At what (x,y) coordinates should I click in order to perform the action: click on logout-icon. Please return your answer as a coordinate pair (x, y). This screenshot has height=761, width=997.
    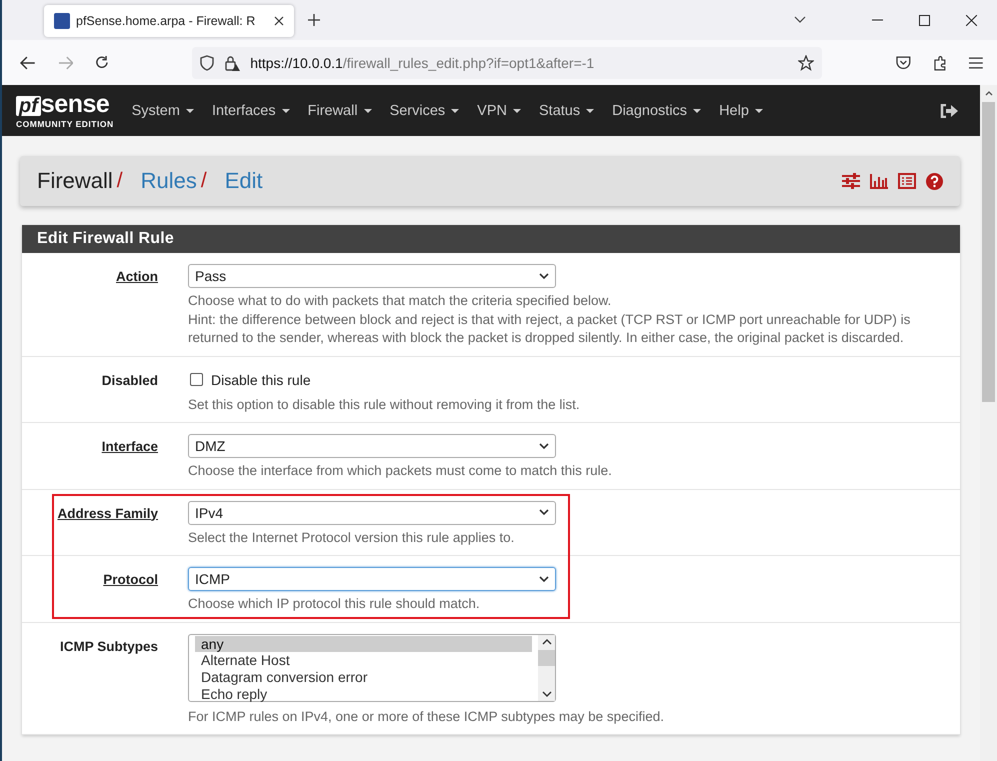
    Looking at the image, I should click on (949, 111).